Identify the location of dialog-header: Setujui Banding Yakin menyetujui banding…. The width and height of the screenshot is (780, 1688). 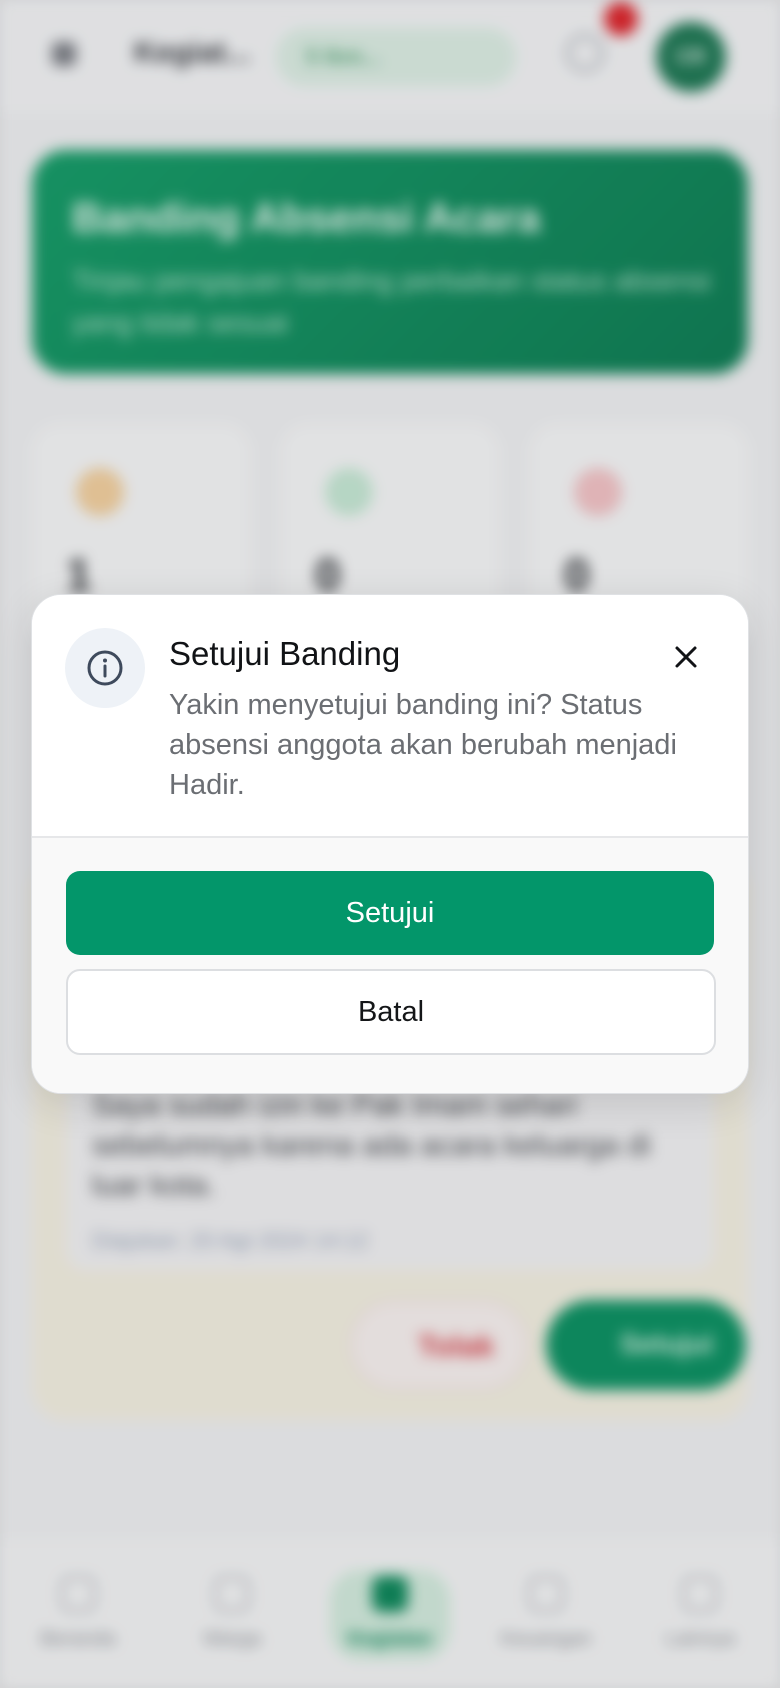
(390, 715).